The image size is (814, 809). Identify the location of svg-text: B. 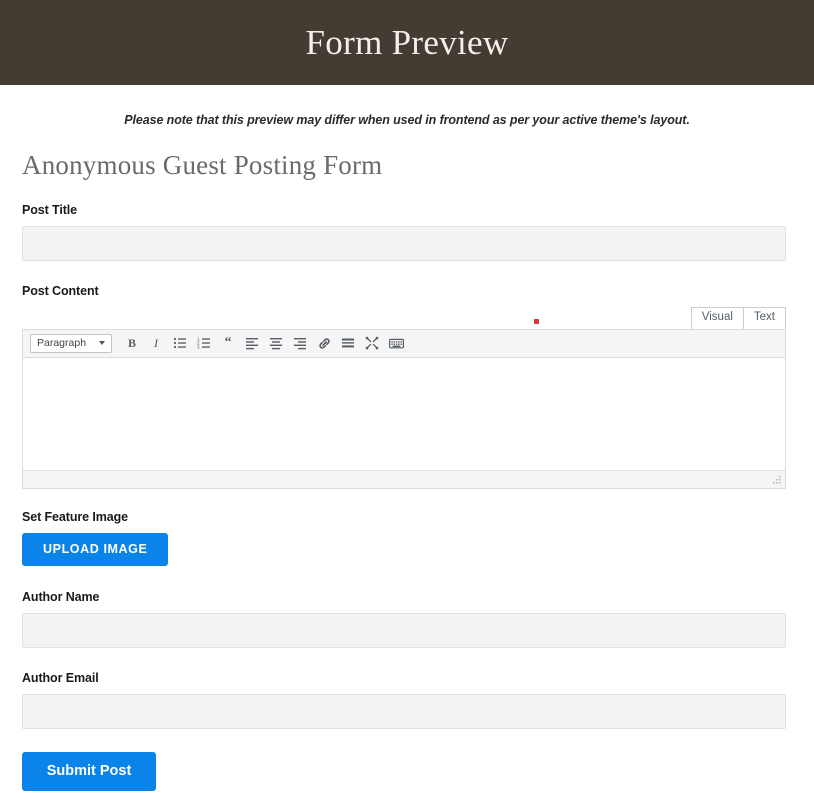
(132, 343).